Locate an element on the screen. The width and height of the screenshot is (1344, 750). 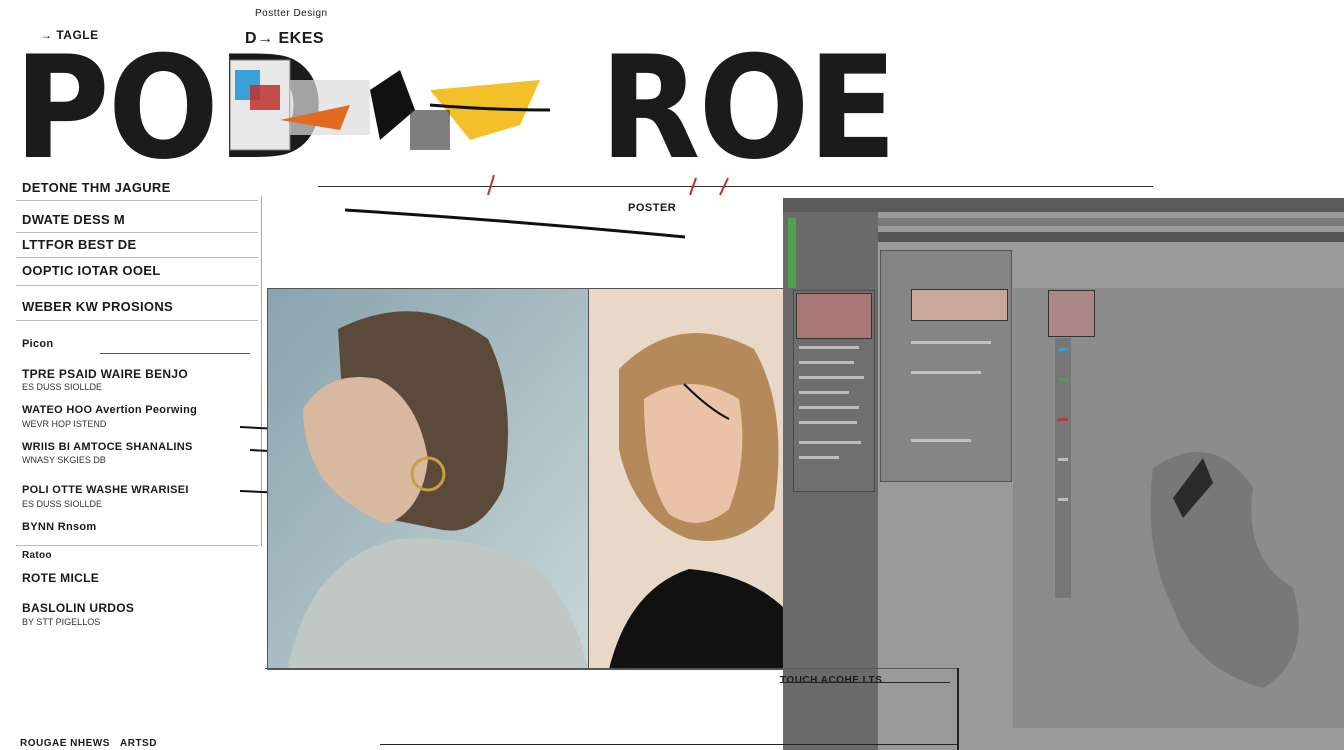
sidebar-item: TPRE PSAID WAIRE BENJO is located at coordinates (105, 374).